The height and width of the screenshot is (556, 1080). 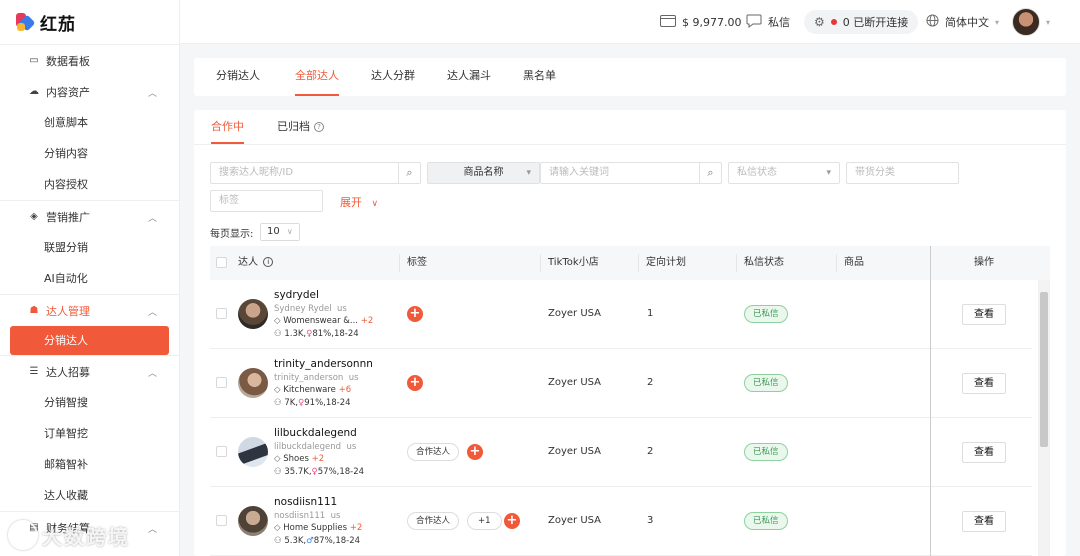 What do you see at coordinates (650, 313) in the screenshot?
I see `targeted-plan-count: 1` at bounding box center [650, 313].